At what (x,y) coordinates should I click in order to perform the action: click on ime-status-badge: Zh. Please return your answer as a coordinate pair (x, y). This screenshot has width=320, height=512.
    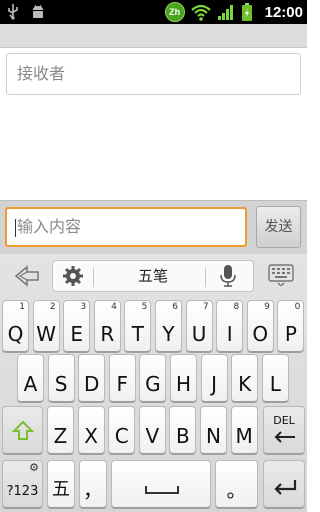
    Looking at the image, I should click on (174, 12).